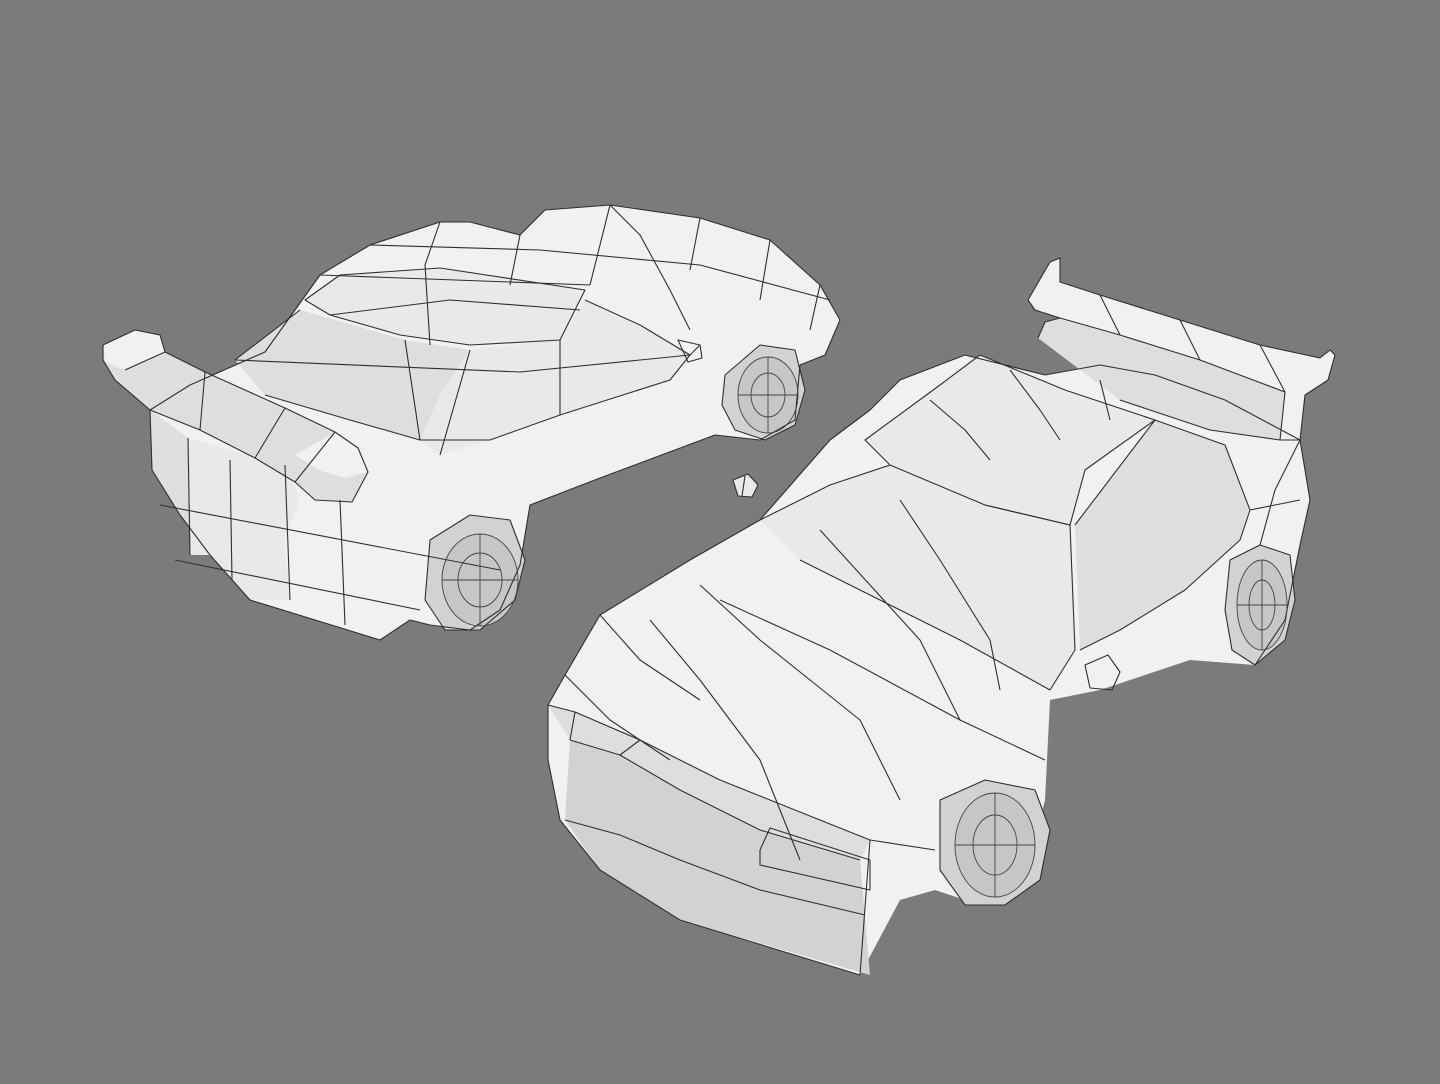  What do you see at coordinates (745, 485) in the screenshot?
I see `loose-mesh-piece` at bounding box center [745, 485].